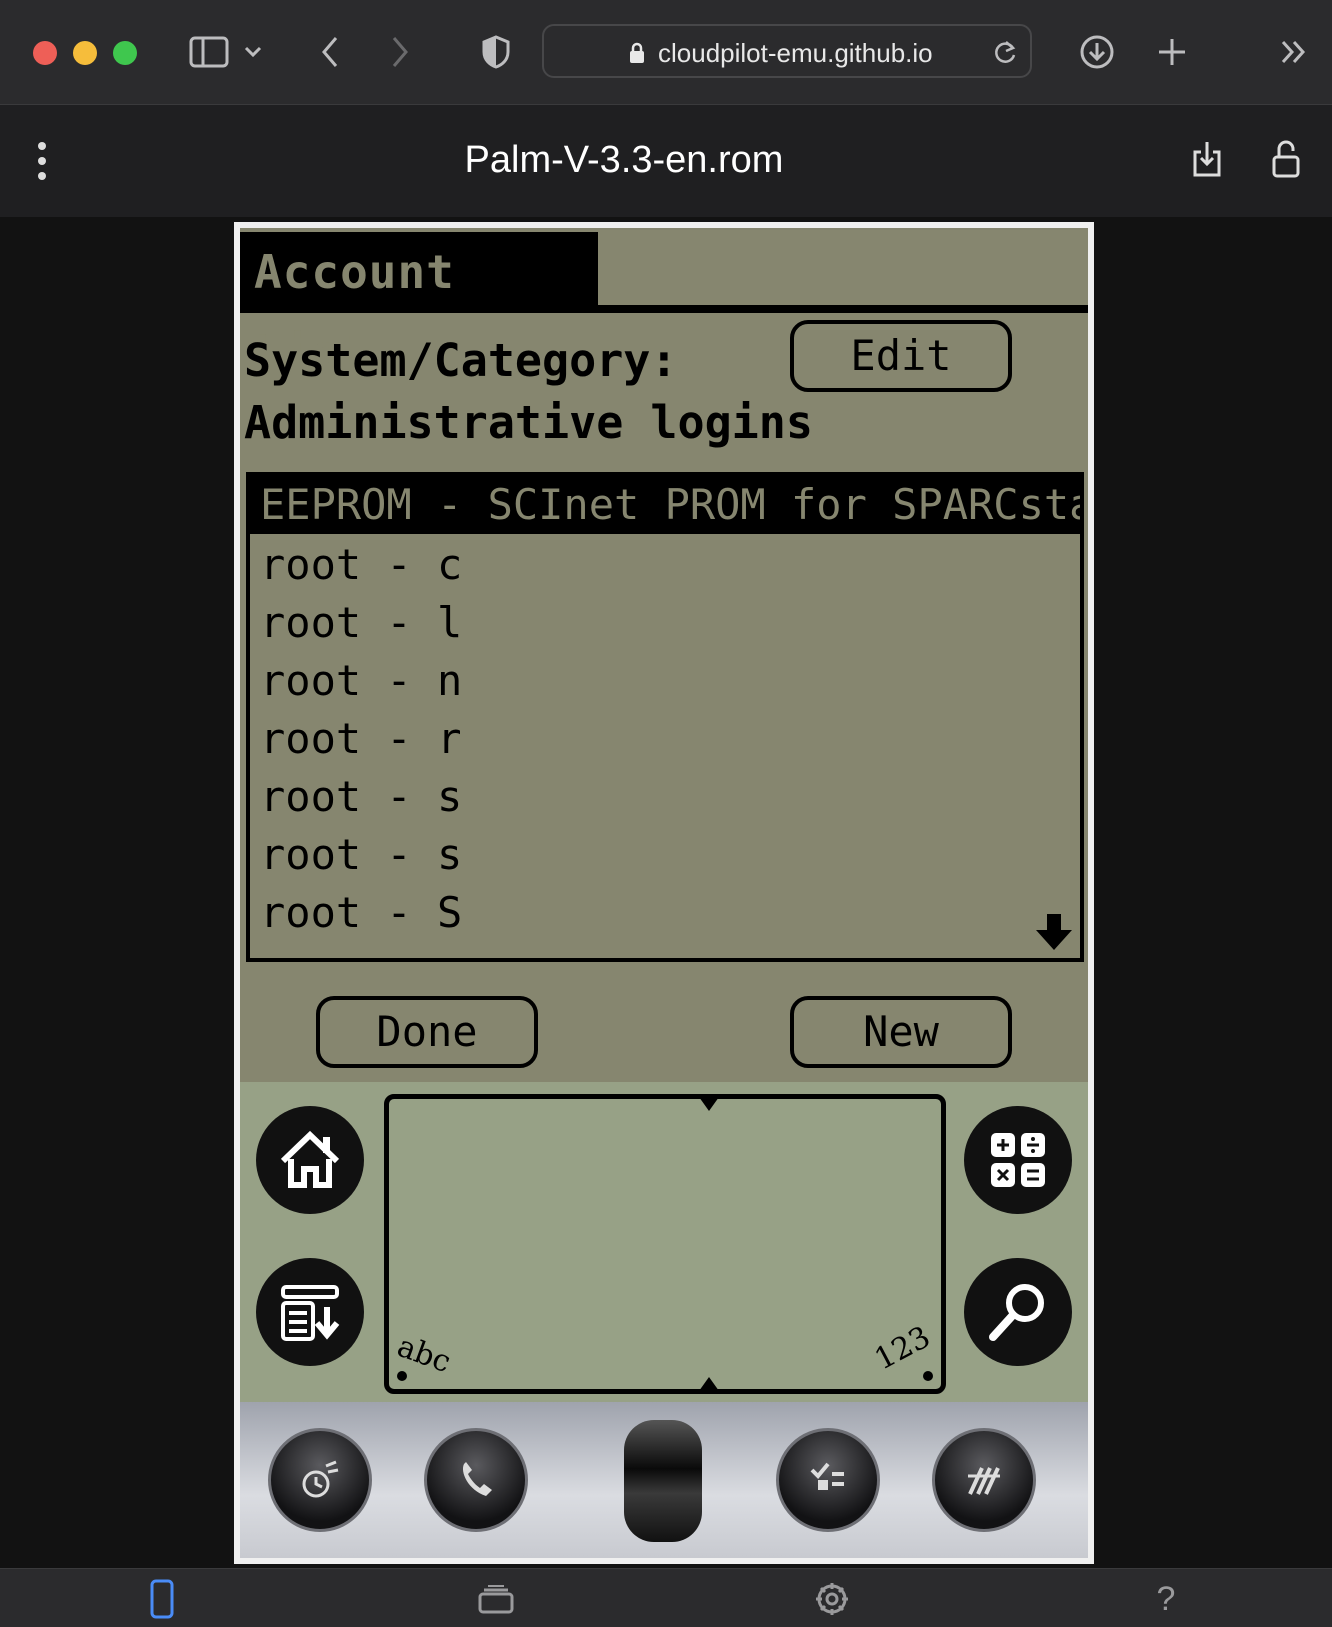 The height and width of the screenshot is (1627, 1332). Describe the element at coordinates (125, 53) in the screenshot. I see `zoom-window-button` at that location.